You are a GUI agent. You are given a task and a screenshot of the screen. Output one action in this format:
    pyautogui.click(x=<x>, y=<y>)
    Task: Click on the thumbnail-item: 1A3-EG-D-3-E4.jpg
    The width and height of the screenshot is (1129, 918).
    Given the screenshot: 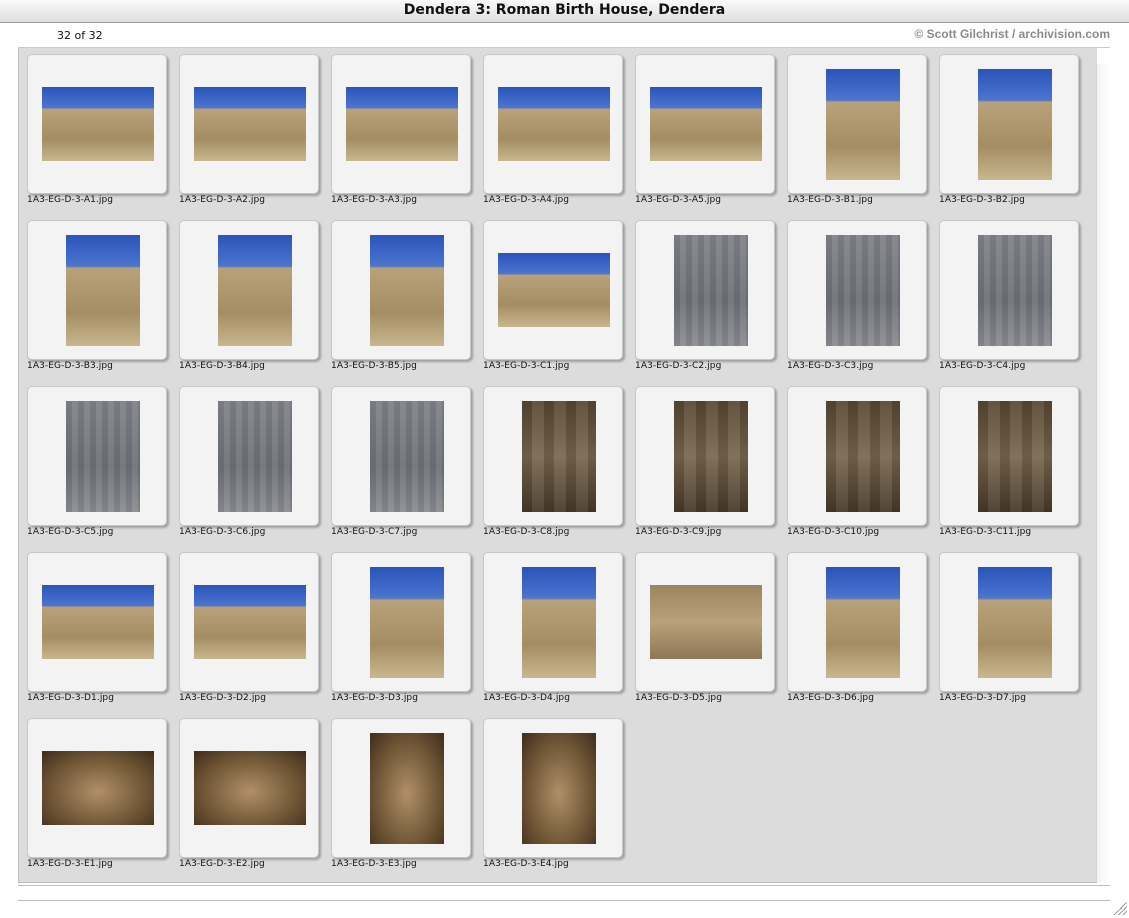 What is the action you would take?
    pyautogui.click(x=551, y=793)
    